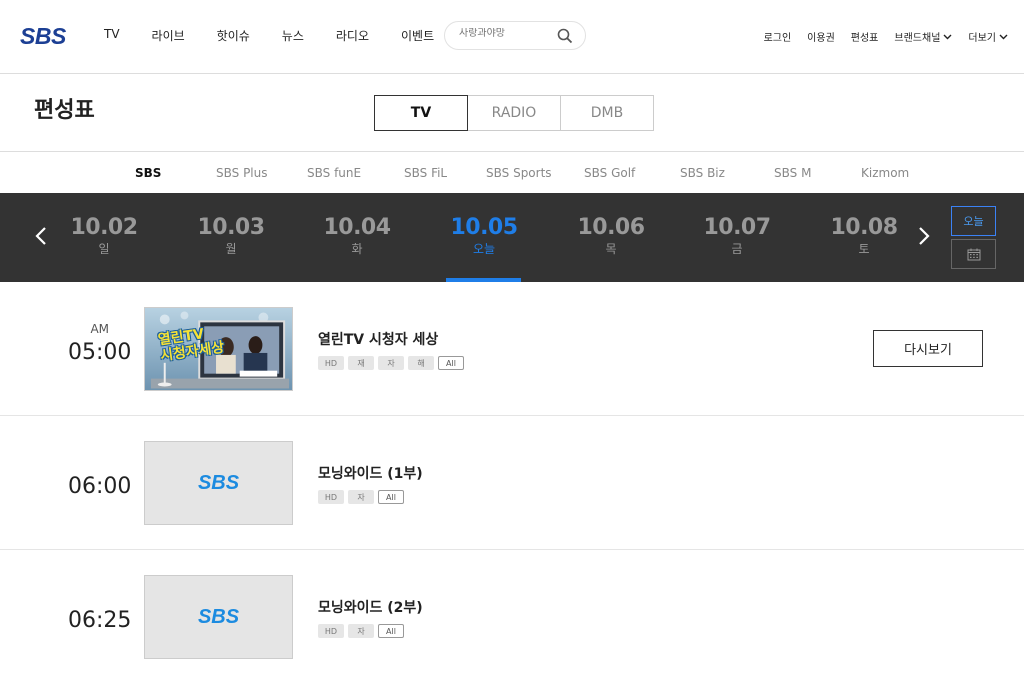 The height and width of the screenshot is (681, 1024). I want to click on program-time: 06:25, so click(100, 620).